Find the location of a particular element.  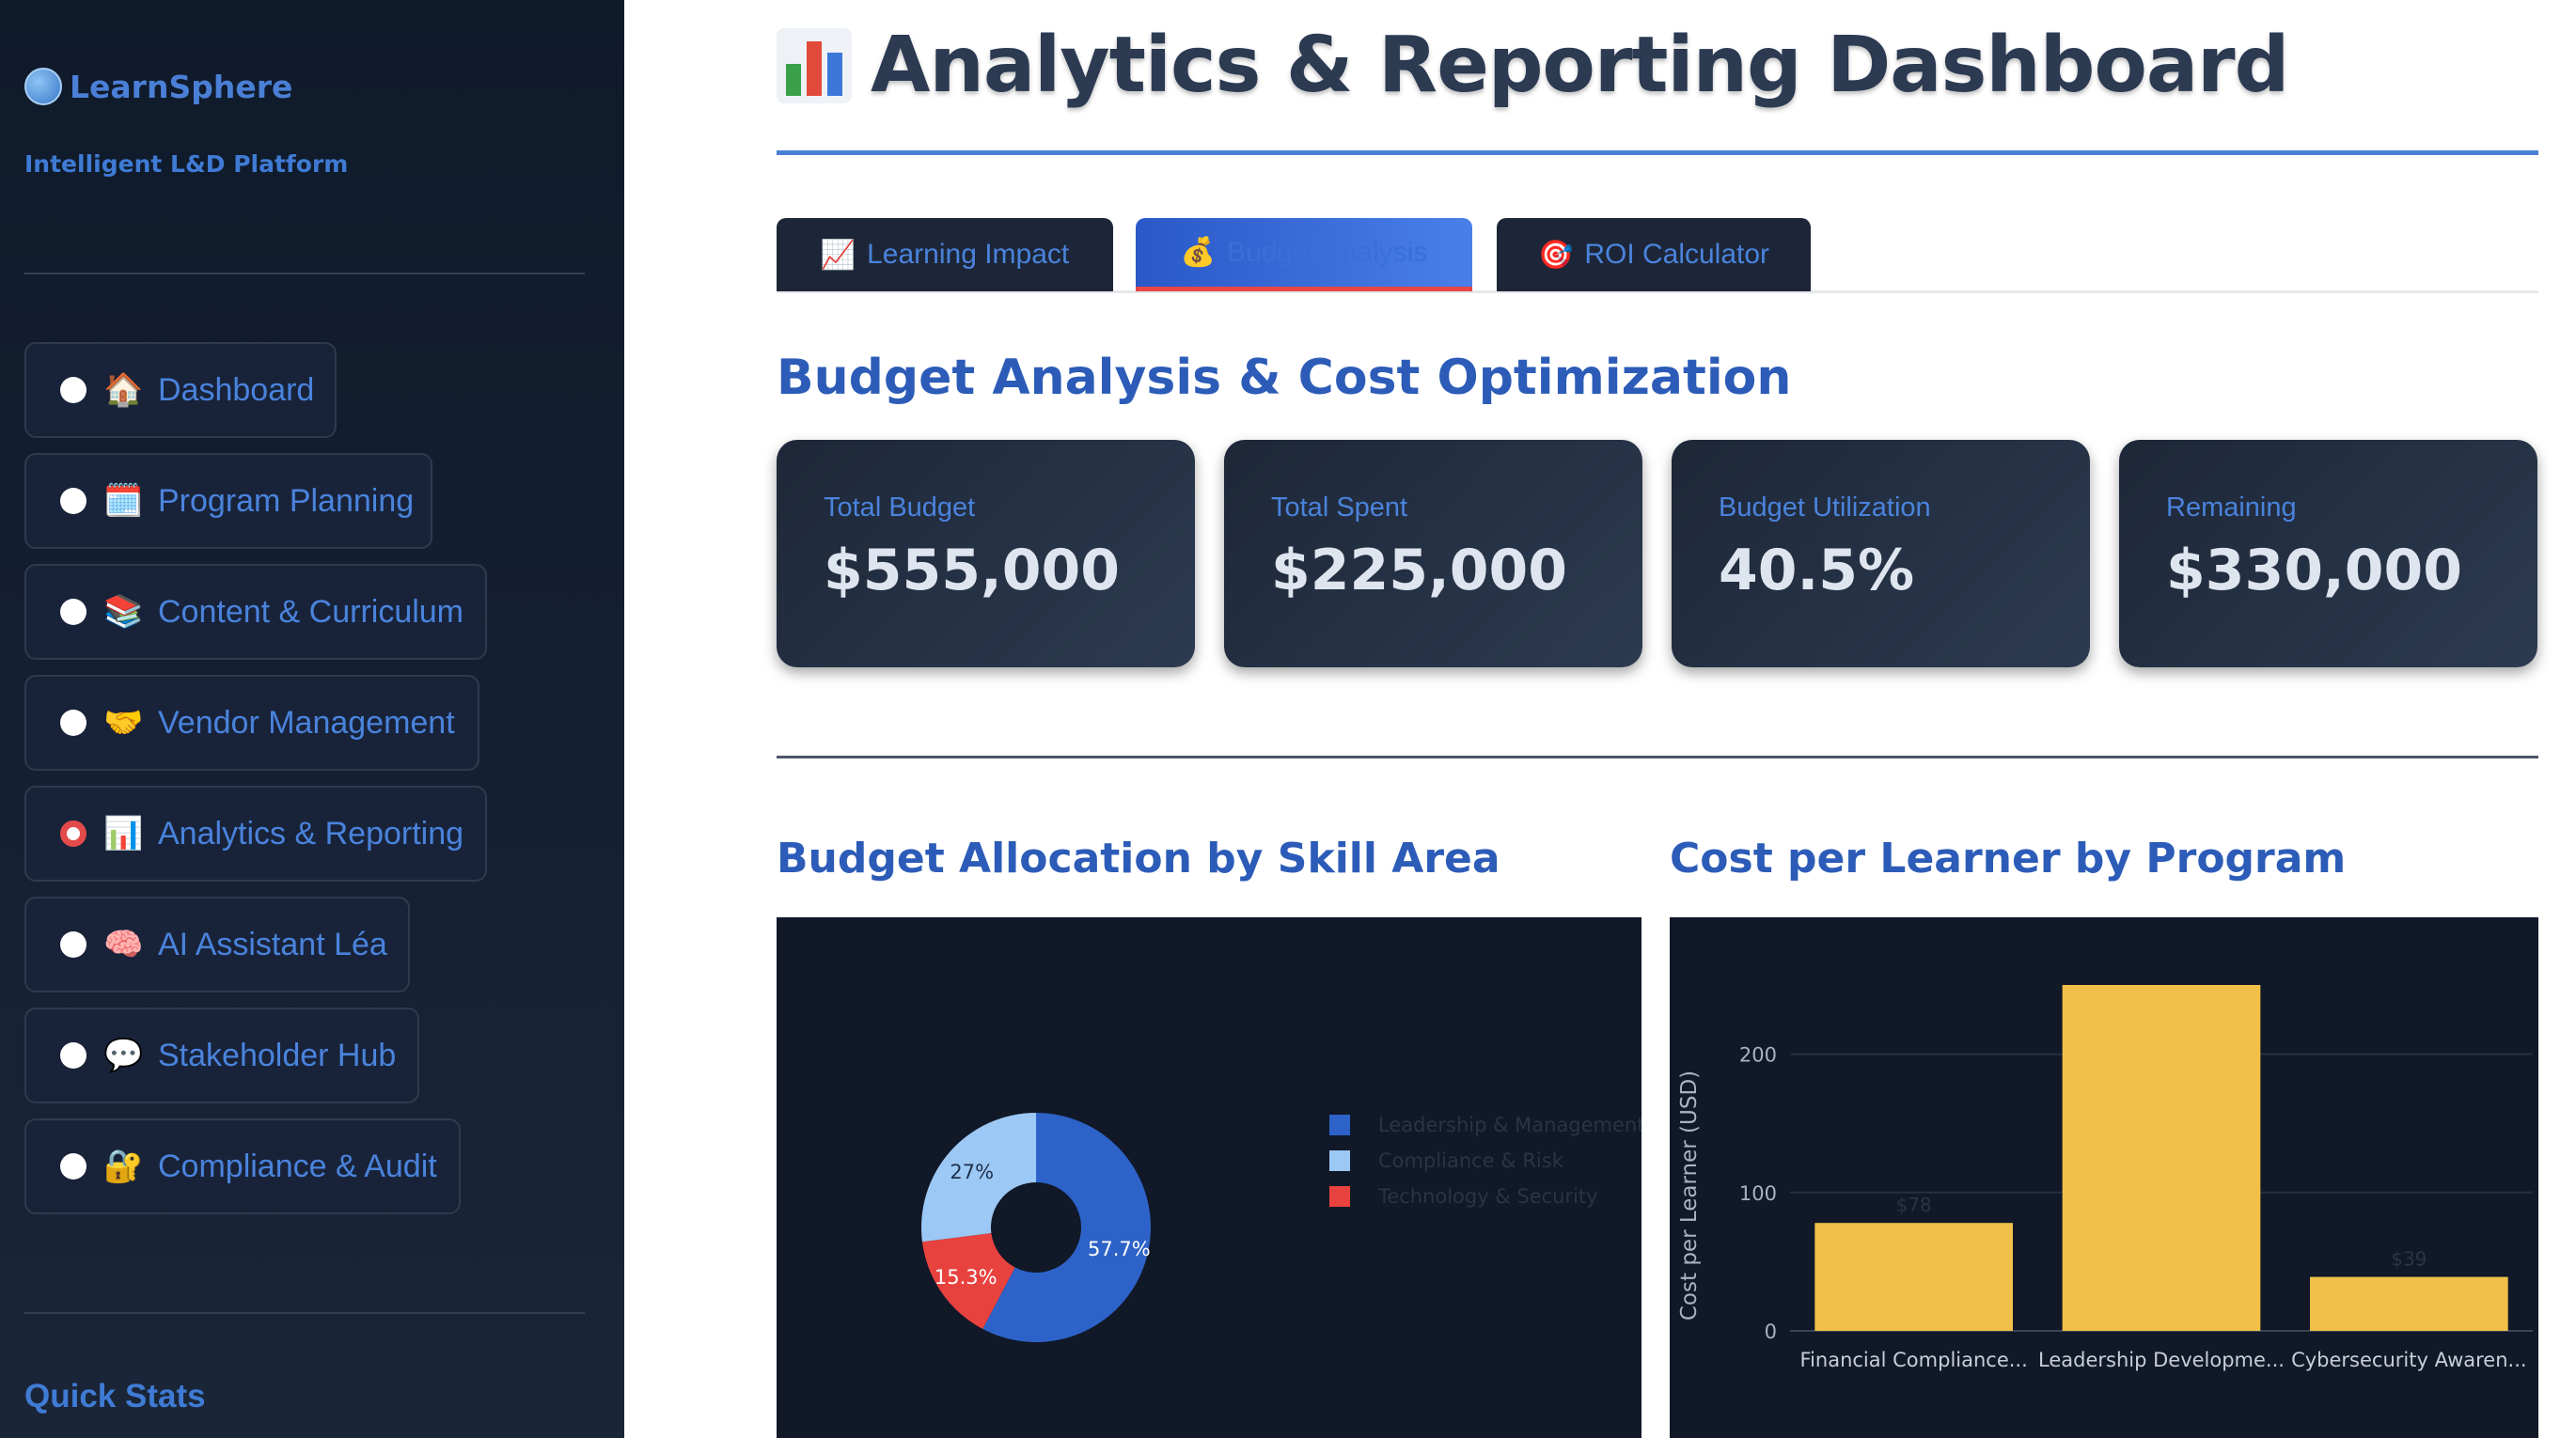

sidebar-item-ai-assistant-l-a: 🧠 AI Assistant Léa is located at coordinates (217, 945).